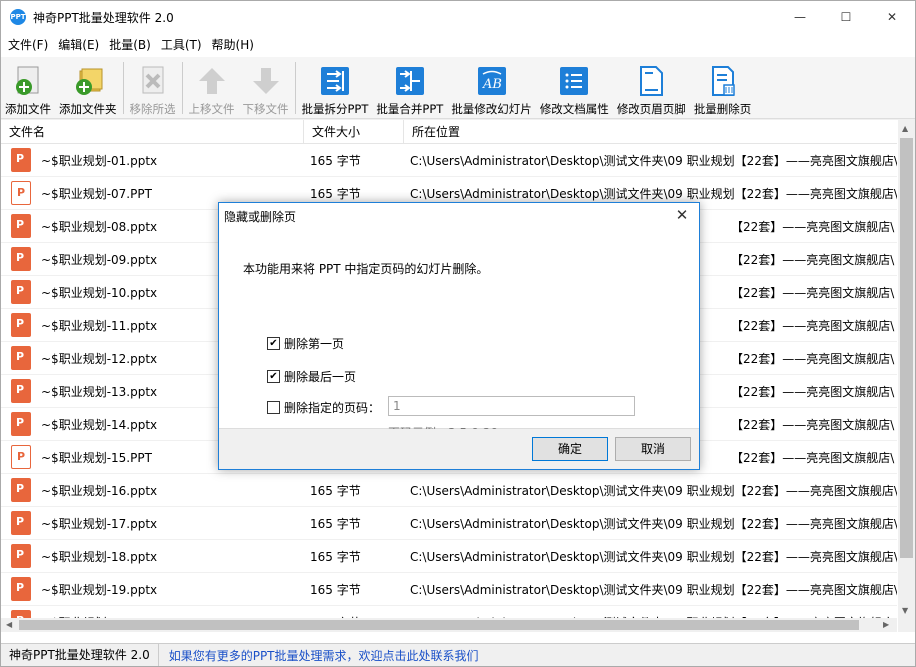 The width and height of the screenshot is (916, 667). What do you see at coordinates (99, 391) in the screenshot?
I see `file-name: ~$职业规划-13.pptx` at bounding box center [99, 391].